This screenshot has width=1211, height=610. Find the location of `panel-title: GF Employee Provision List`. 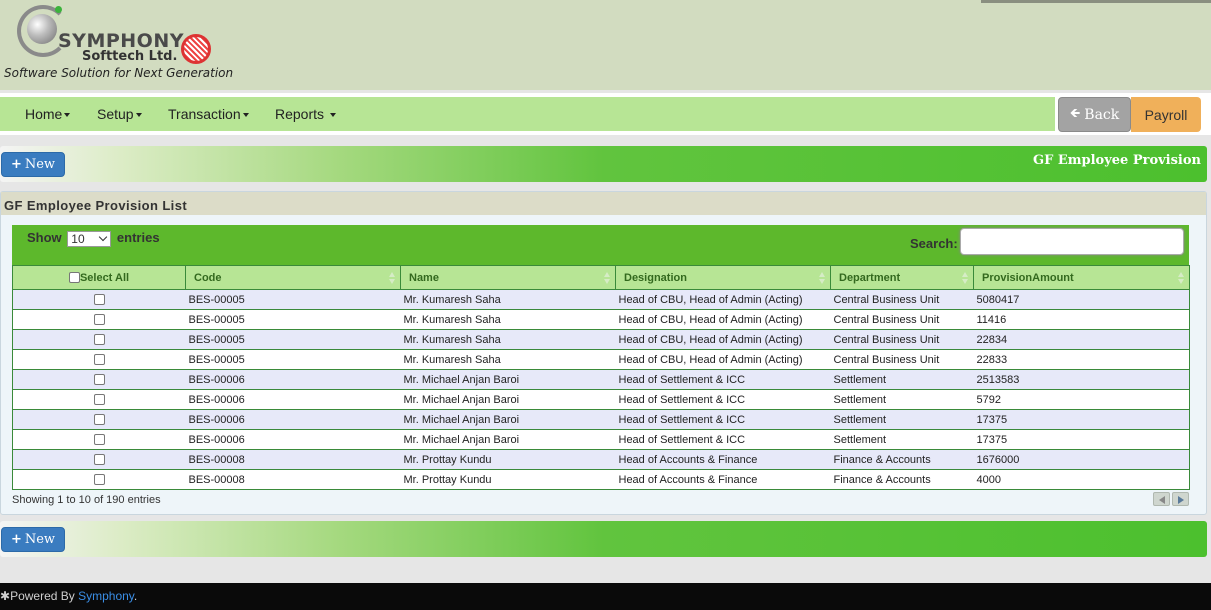

panel-title: GF Employee Provision List is located at coordinates (96, 205).